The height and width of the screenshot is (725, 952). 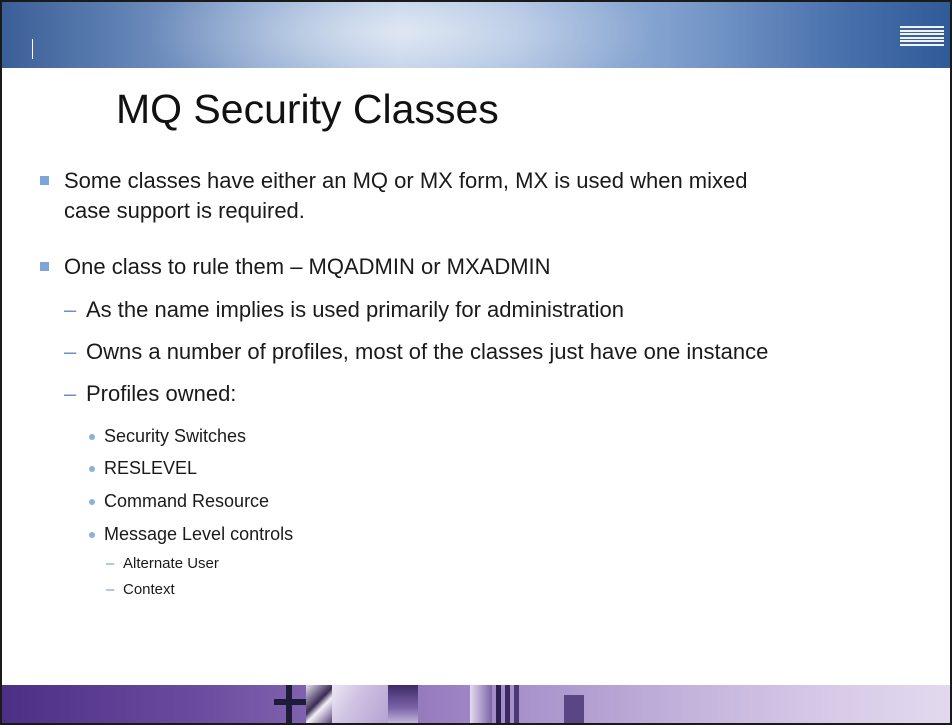 I want to click on subitem-text: Alternate User, so click(x=171, y=563).